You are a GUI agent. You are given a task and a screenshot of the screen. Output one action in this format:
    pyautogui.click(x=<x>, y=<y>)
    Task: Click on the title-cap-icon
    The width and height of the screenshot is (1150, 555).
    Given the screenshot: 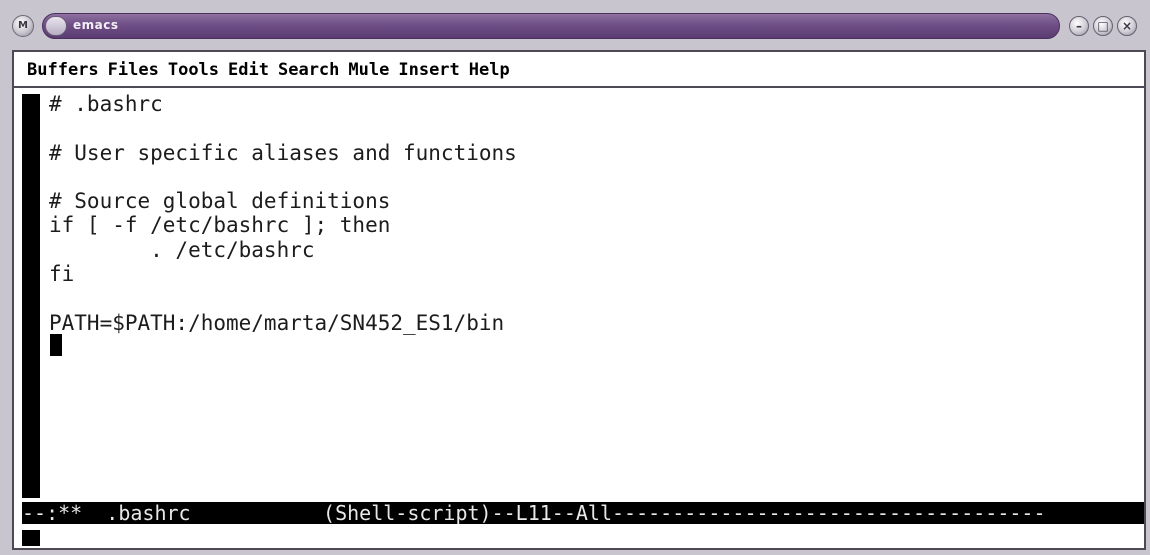 What is the action you would take?
    pyautogui.click(x=56, y=26)
    